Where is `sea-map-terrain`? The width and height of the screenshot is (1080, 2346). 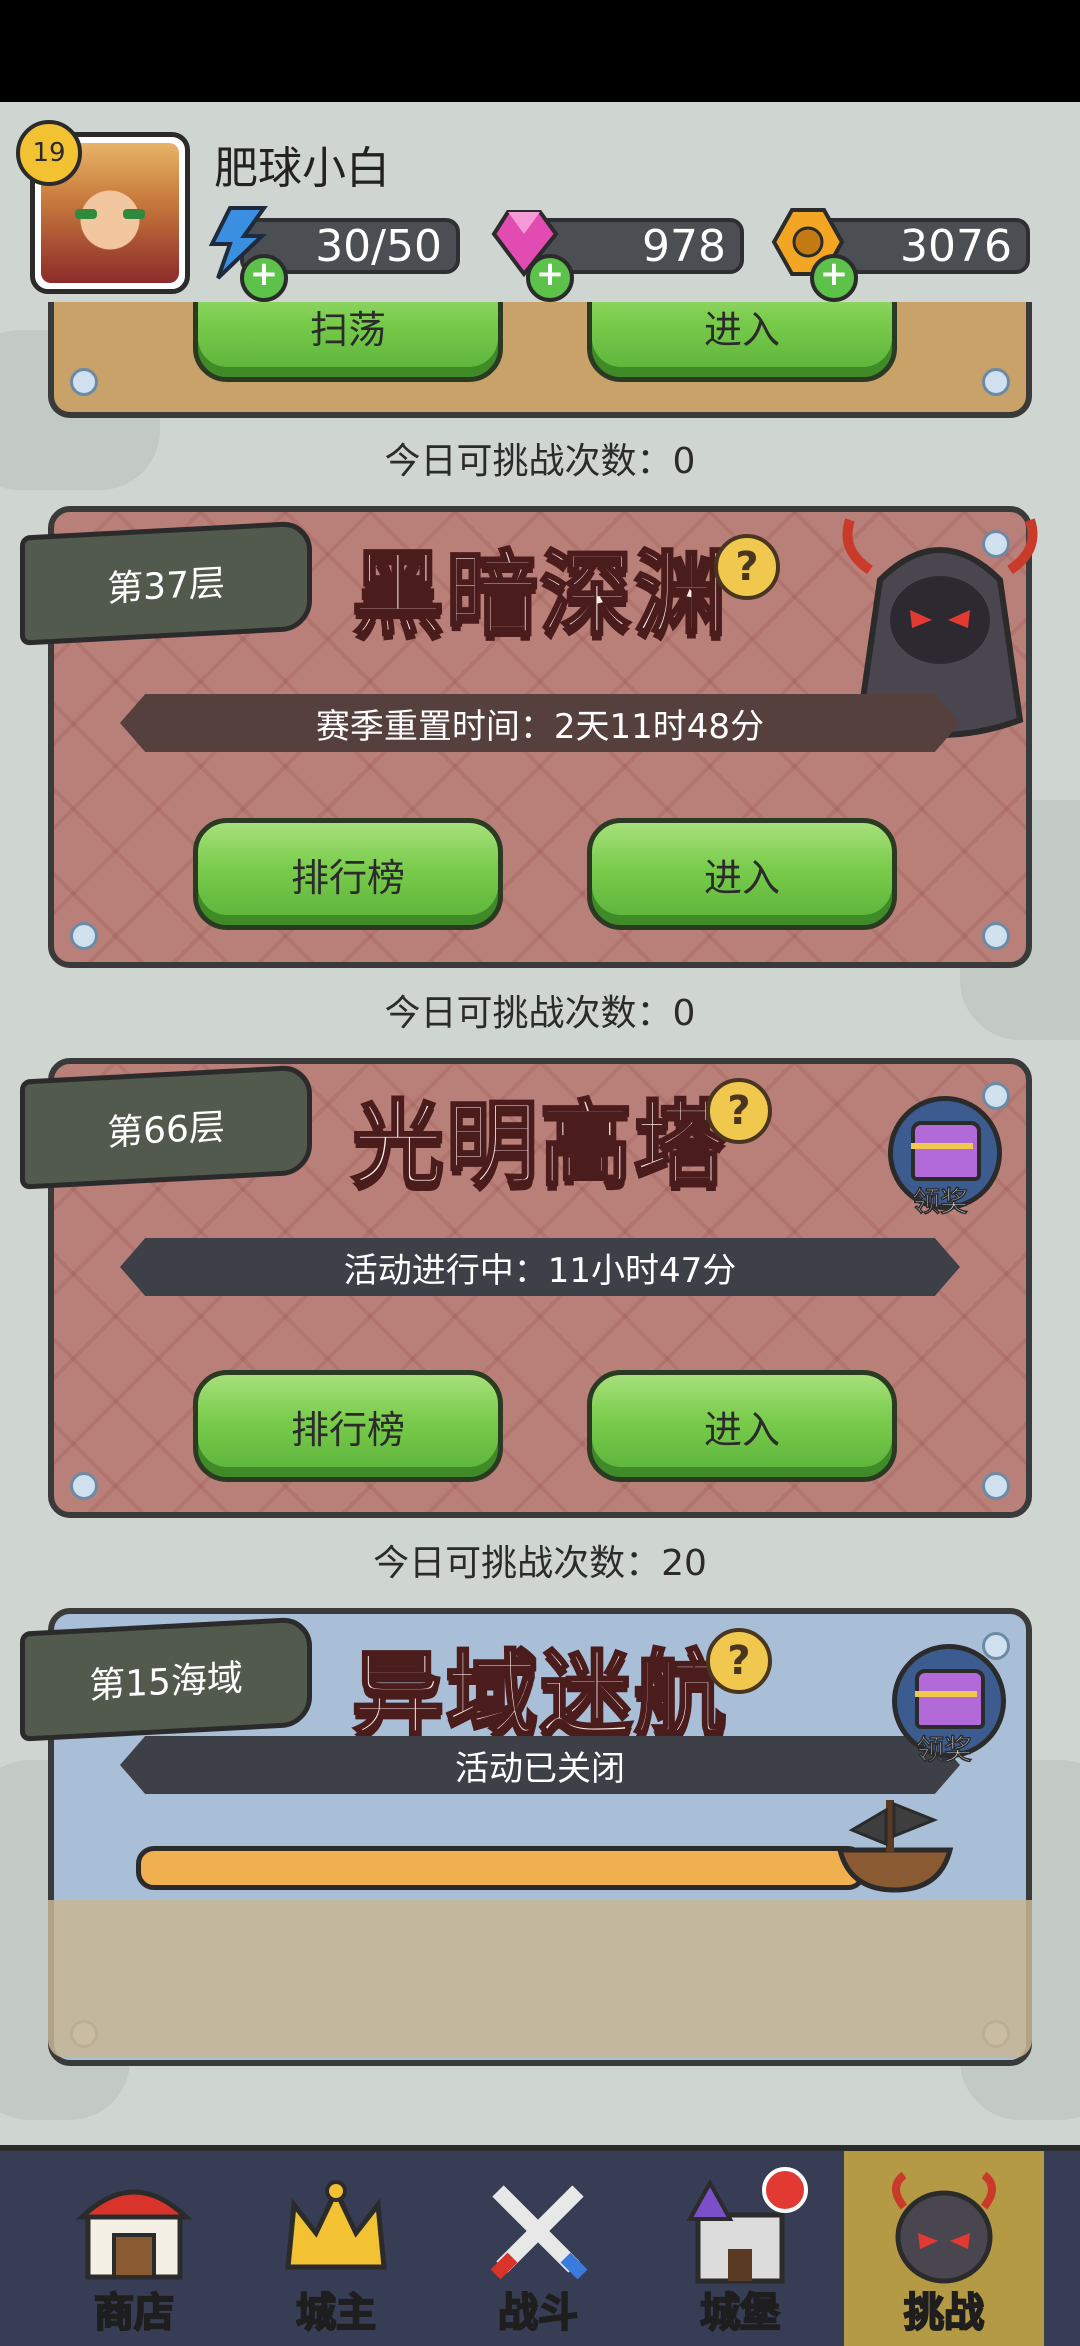 sea-map-terrain is located at coordinates (540, 1979).